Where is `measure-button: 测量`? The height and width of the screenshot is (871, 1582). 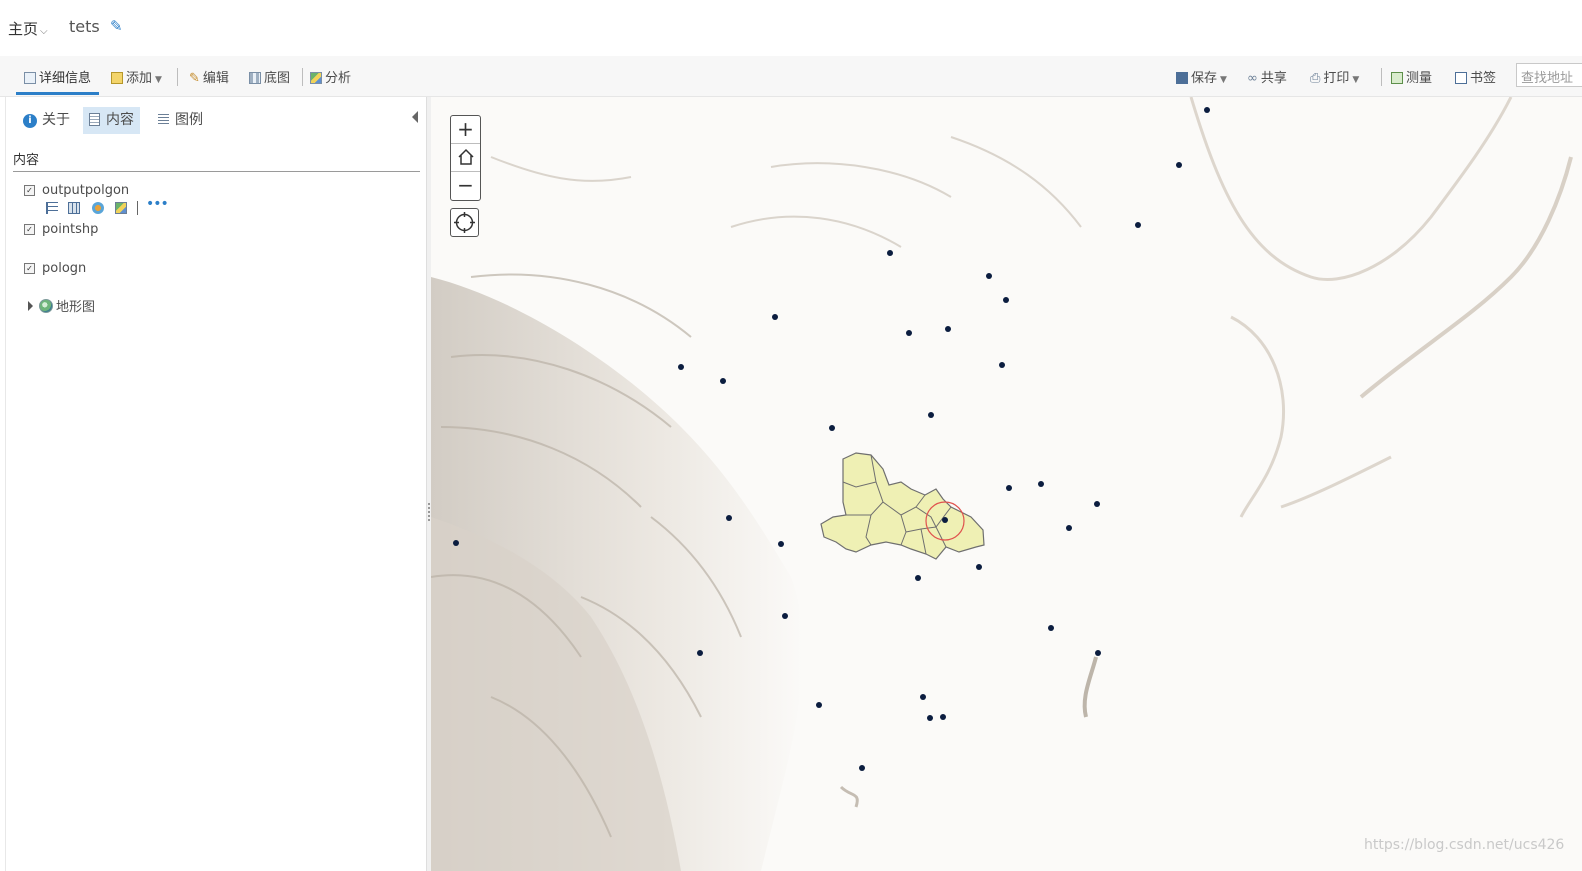
measure-button: 测量 is located at coordinates (1411, 76).